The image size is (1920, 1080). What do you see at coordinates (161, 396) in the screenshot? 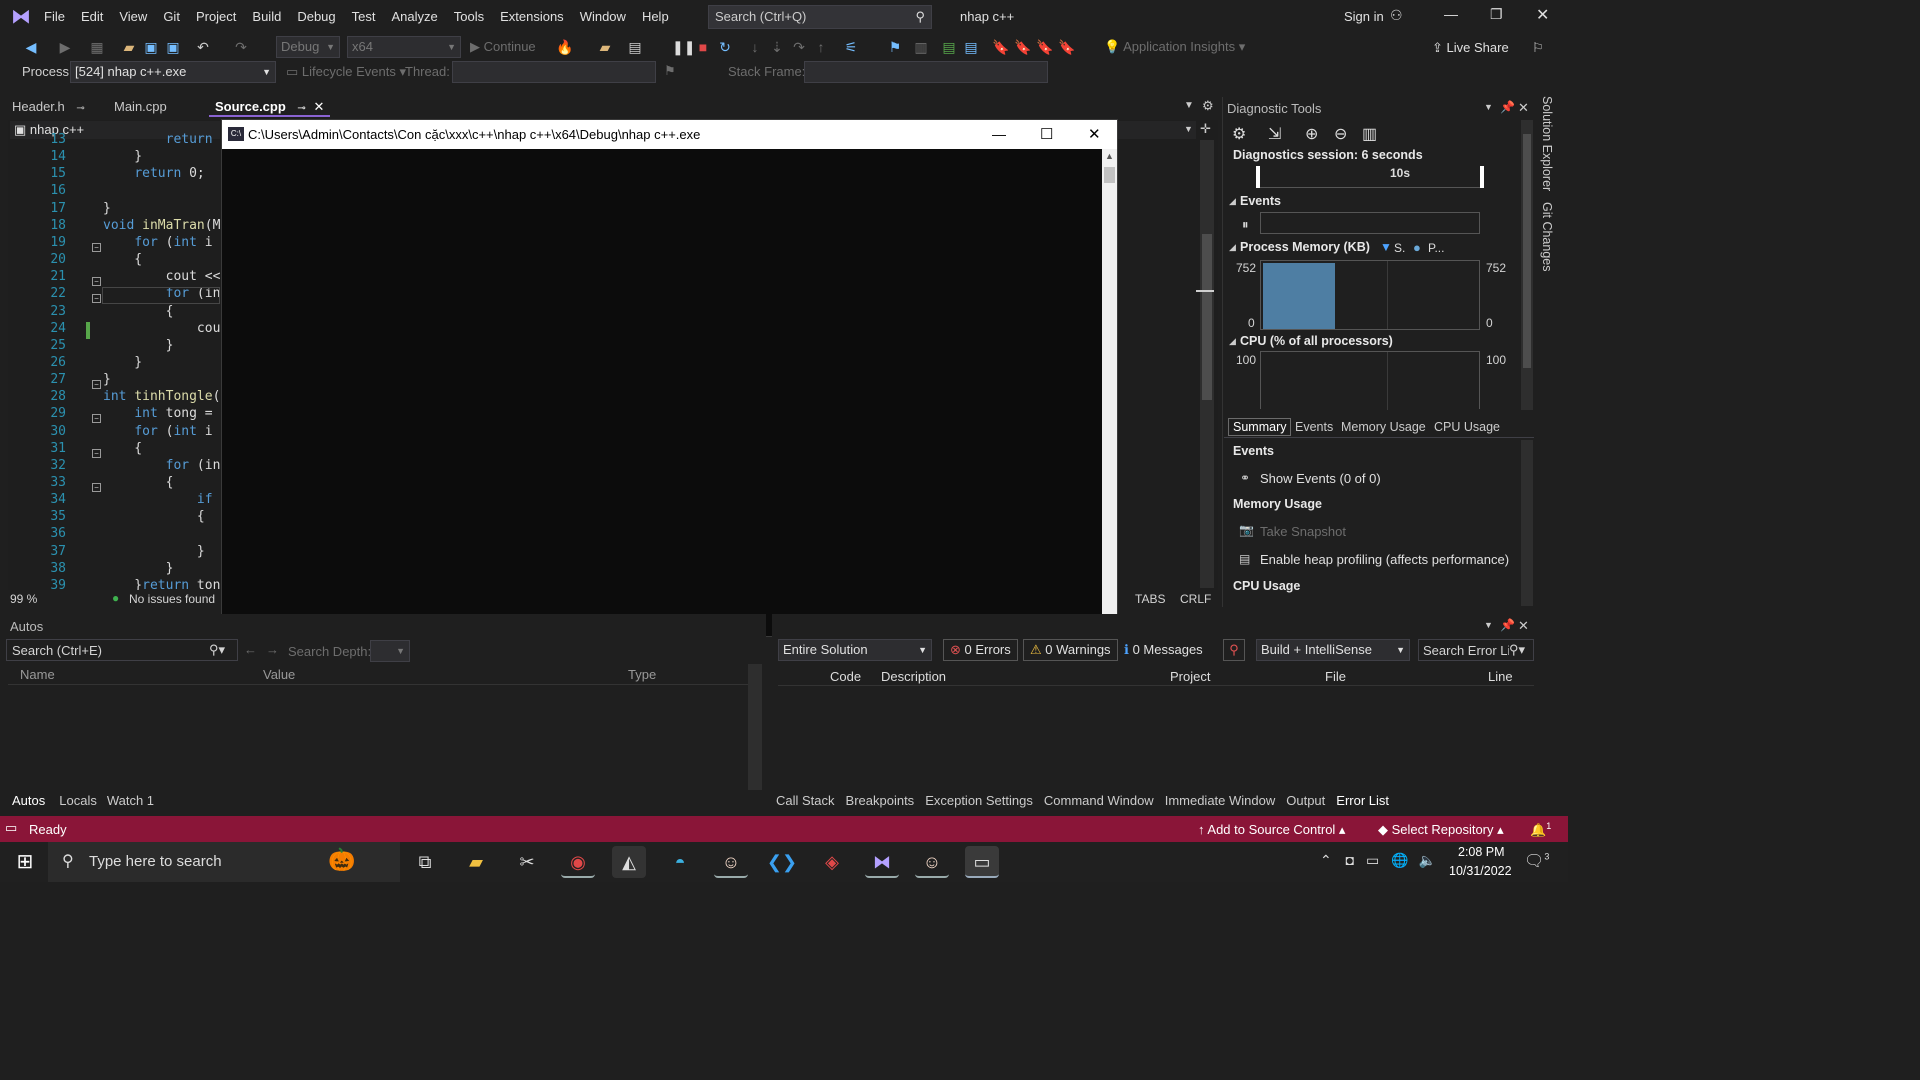
I see `code-line: int tinhTongle(` at bounding box center [161, 396].